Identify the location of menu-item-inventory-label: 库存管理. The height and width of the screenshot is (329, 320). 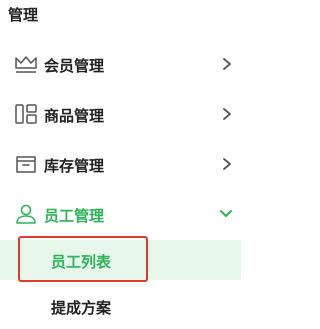
(74, 166).